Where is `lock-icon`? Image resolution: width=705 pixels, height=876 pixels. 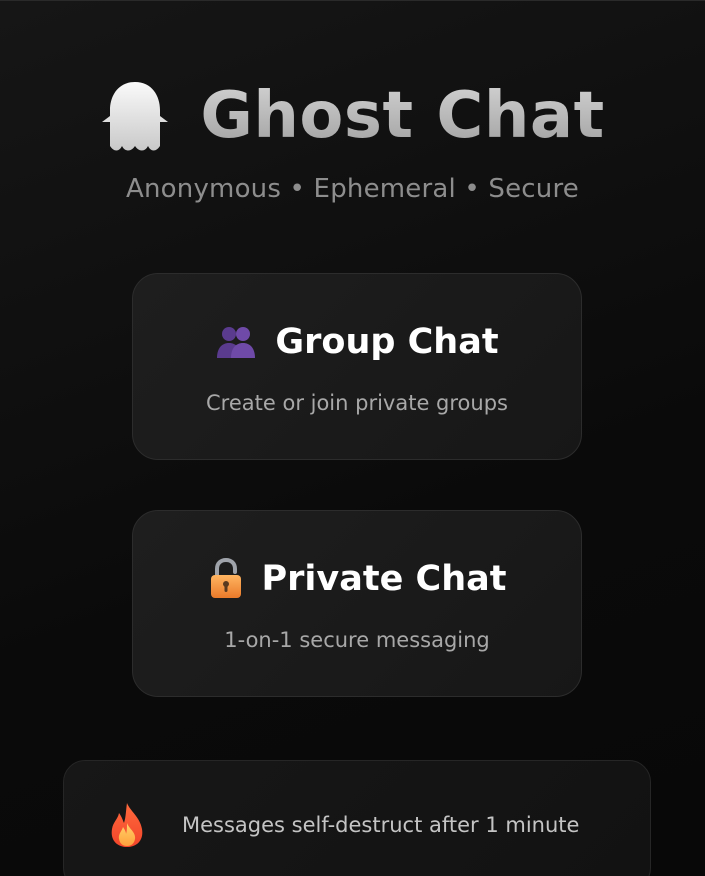
lock-icon is located at coordinates (225, 578).